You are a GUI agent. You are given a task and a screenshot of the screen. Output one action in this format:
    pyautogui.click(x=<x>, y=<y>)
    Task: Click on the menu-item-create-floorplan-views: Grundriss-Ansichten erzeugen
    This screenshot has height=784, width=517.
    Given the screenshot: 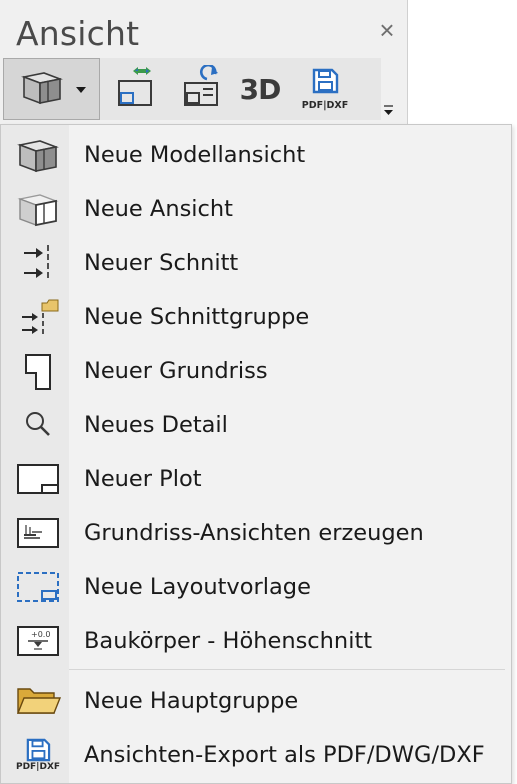 What is the action you would take?
    pyautogui.click(x=256, y=533)
    